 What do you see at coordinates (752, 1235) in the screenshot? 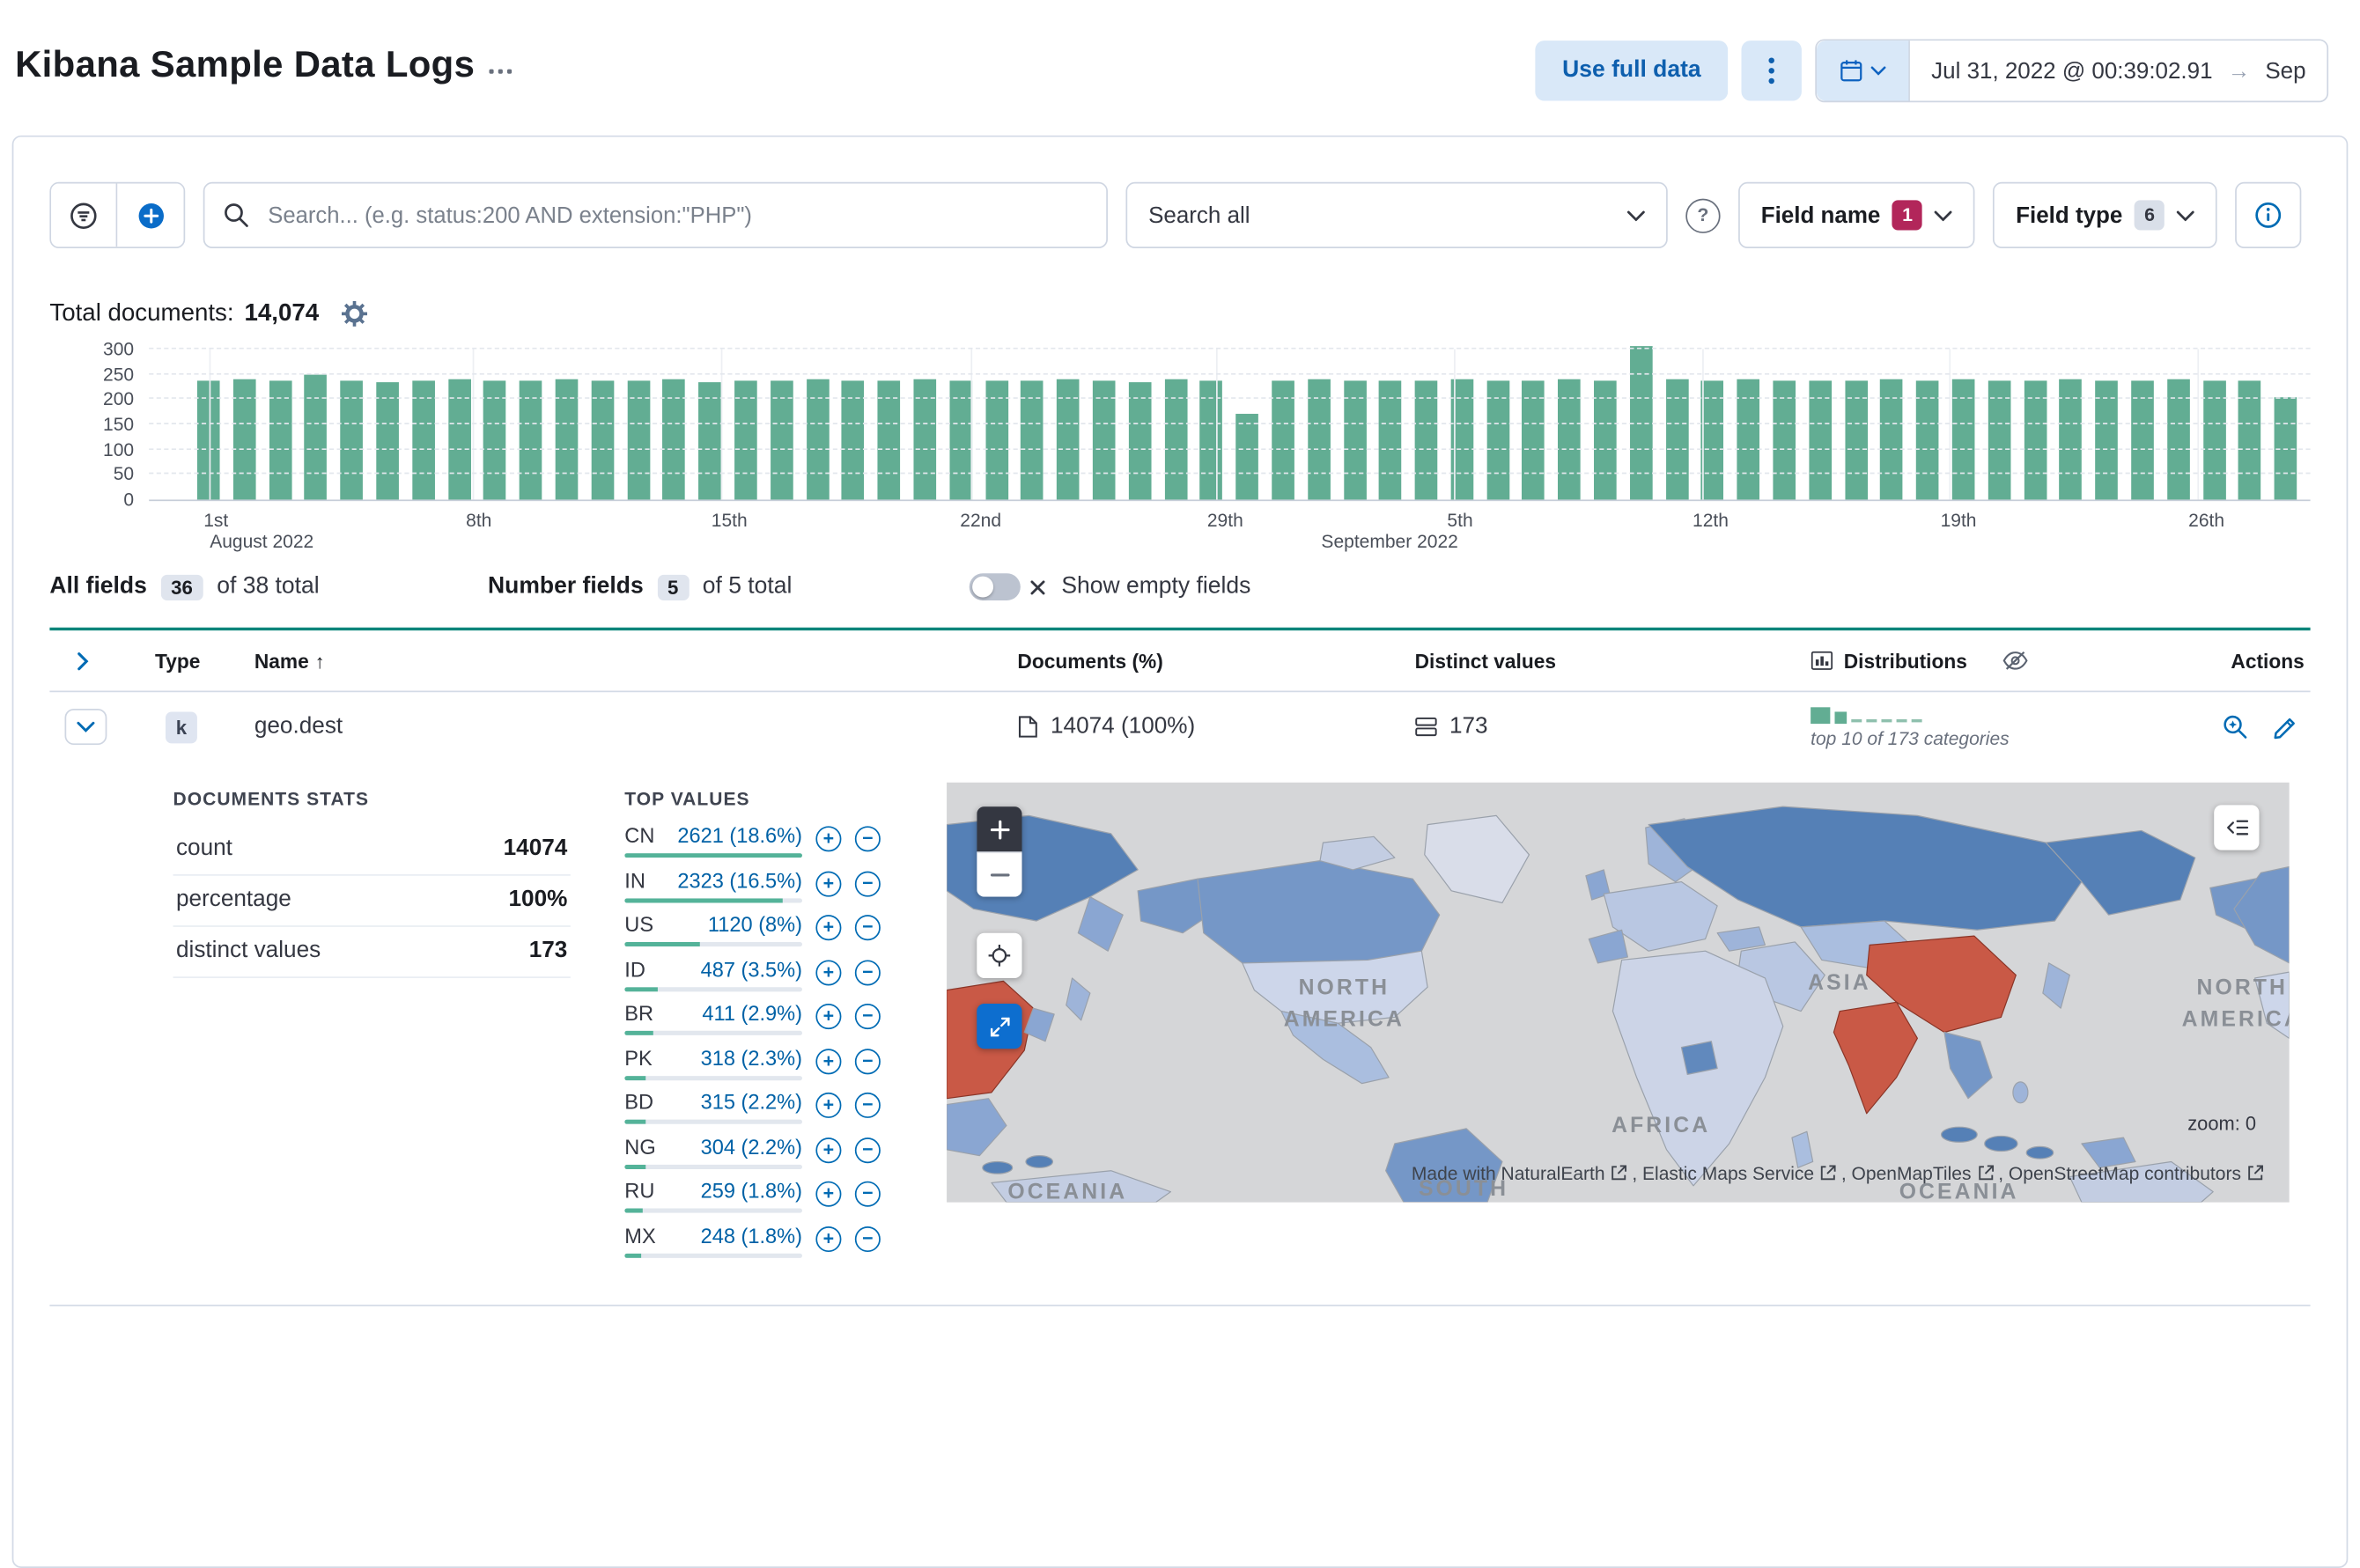
I see `top-value-label: 248 (1.8%)` at bounding box center [752, 1235].